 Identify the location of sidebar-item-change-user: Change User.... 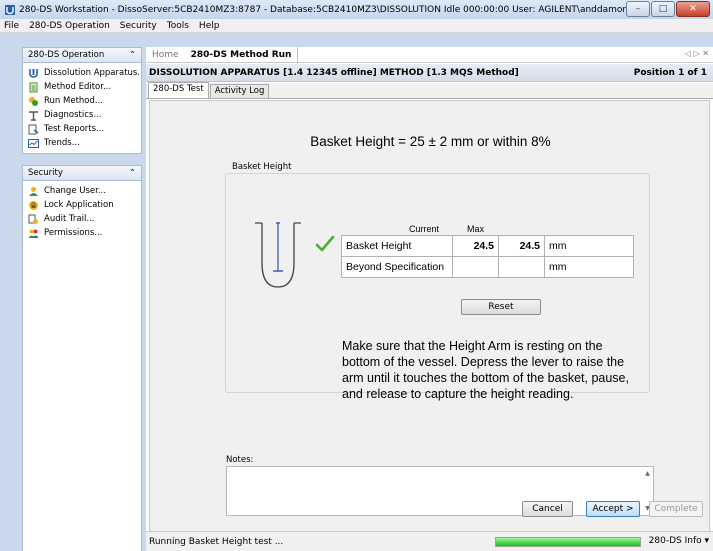
(82, 191).